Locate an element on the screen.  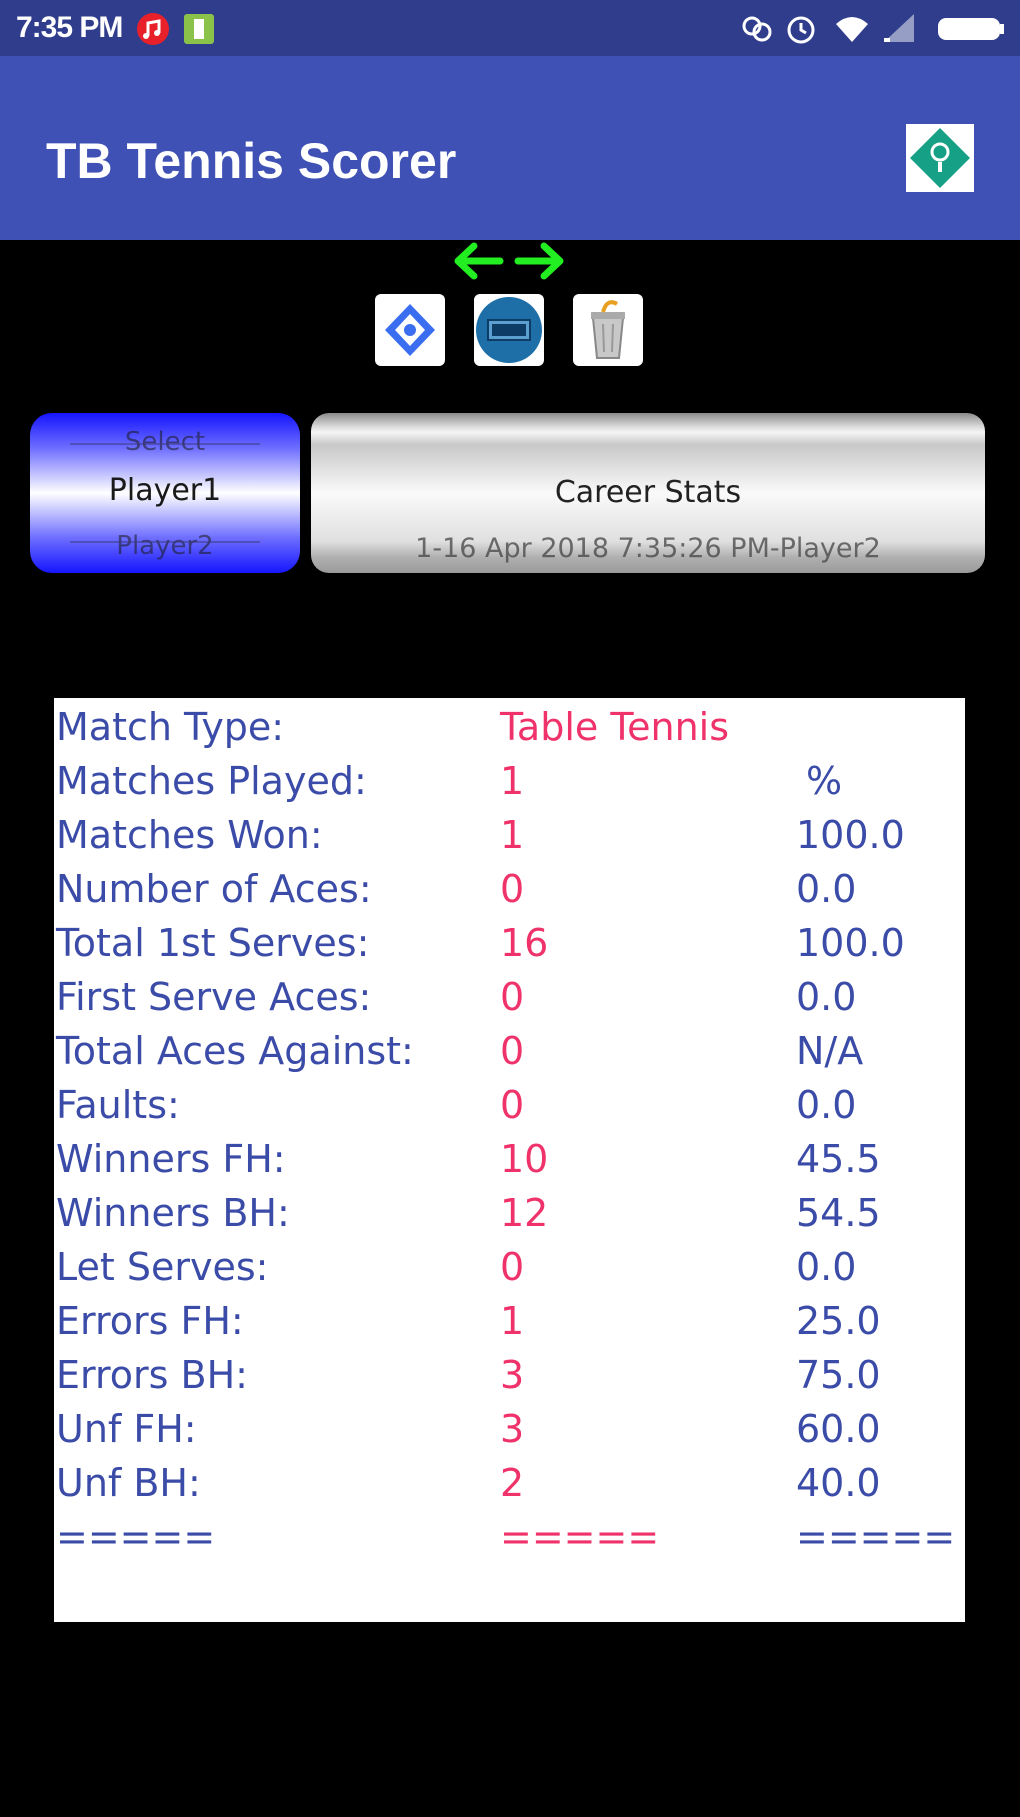
stats-row: Faults: 0 0.0 is located at coordinates (509, 1105).